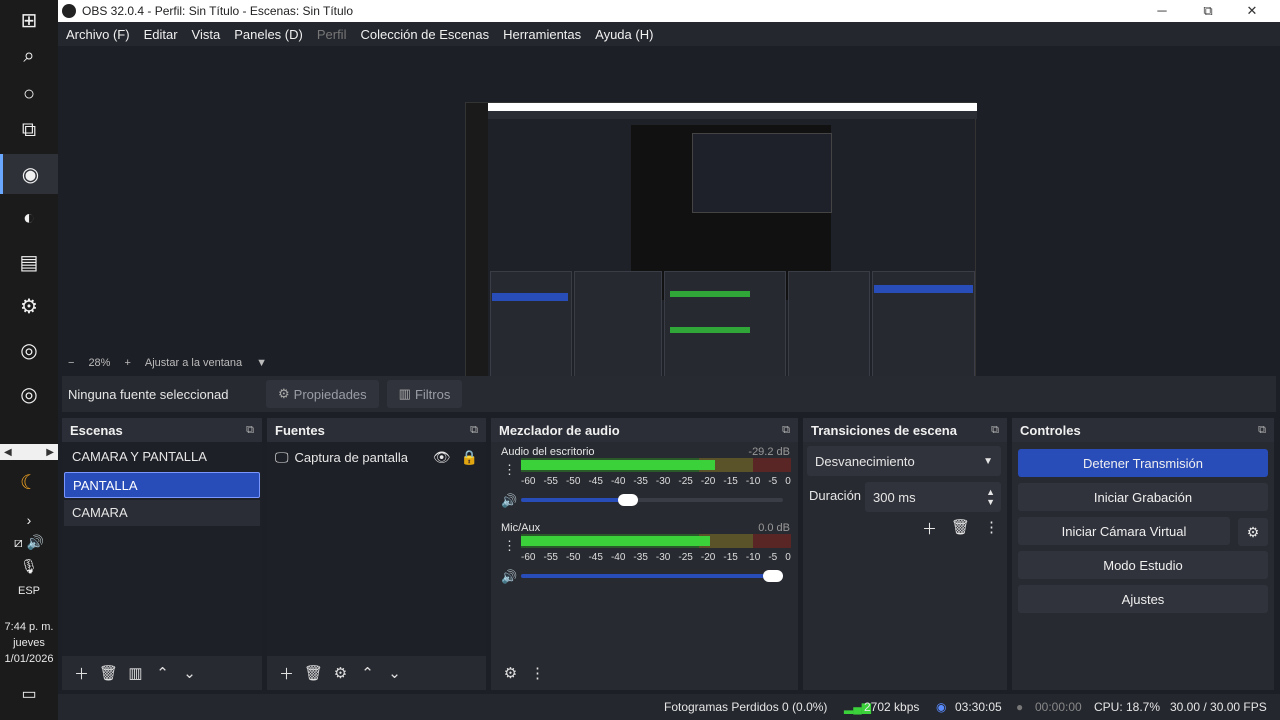  Describe the element at coordinates (773, 481) in the screenshot. I see `meter-tick-label: -5` at that location.